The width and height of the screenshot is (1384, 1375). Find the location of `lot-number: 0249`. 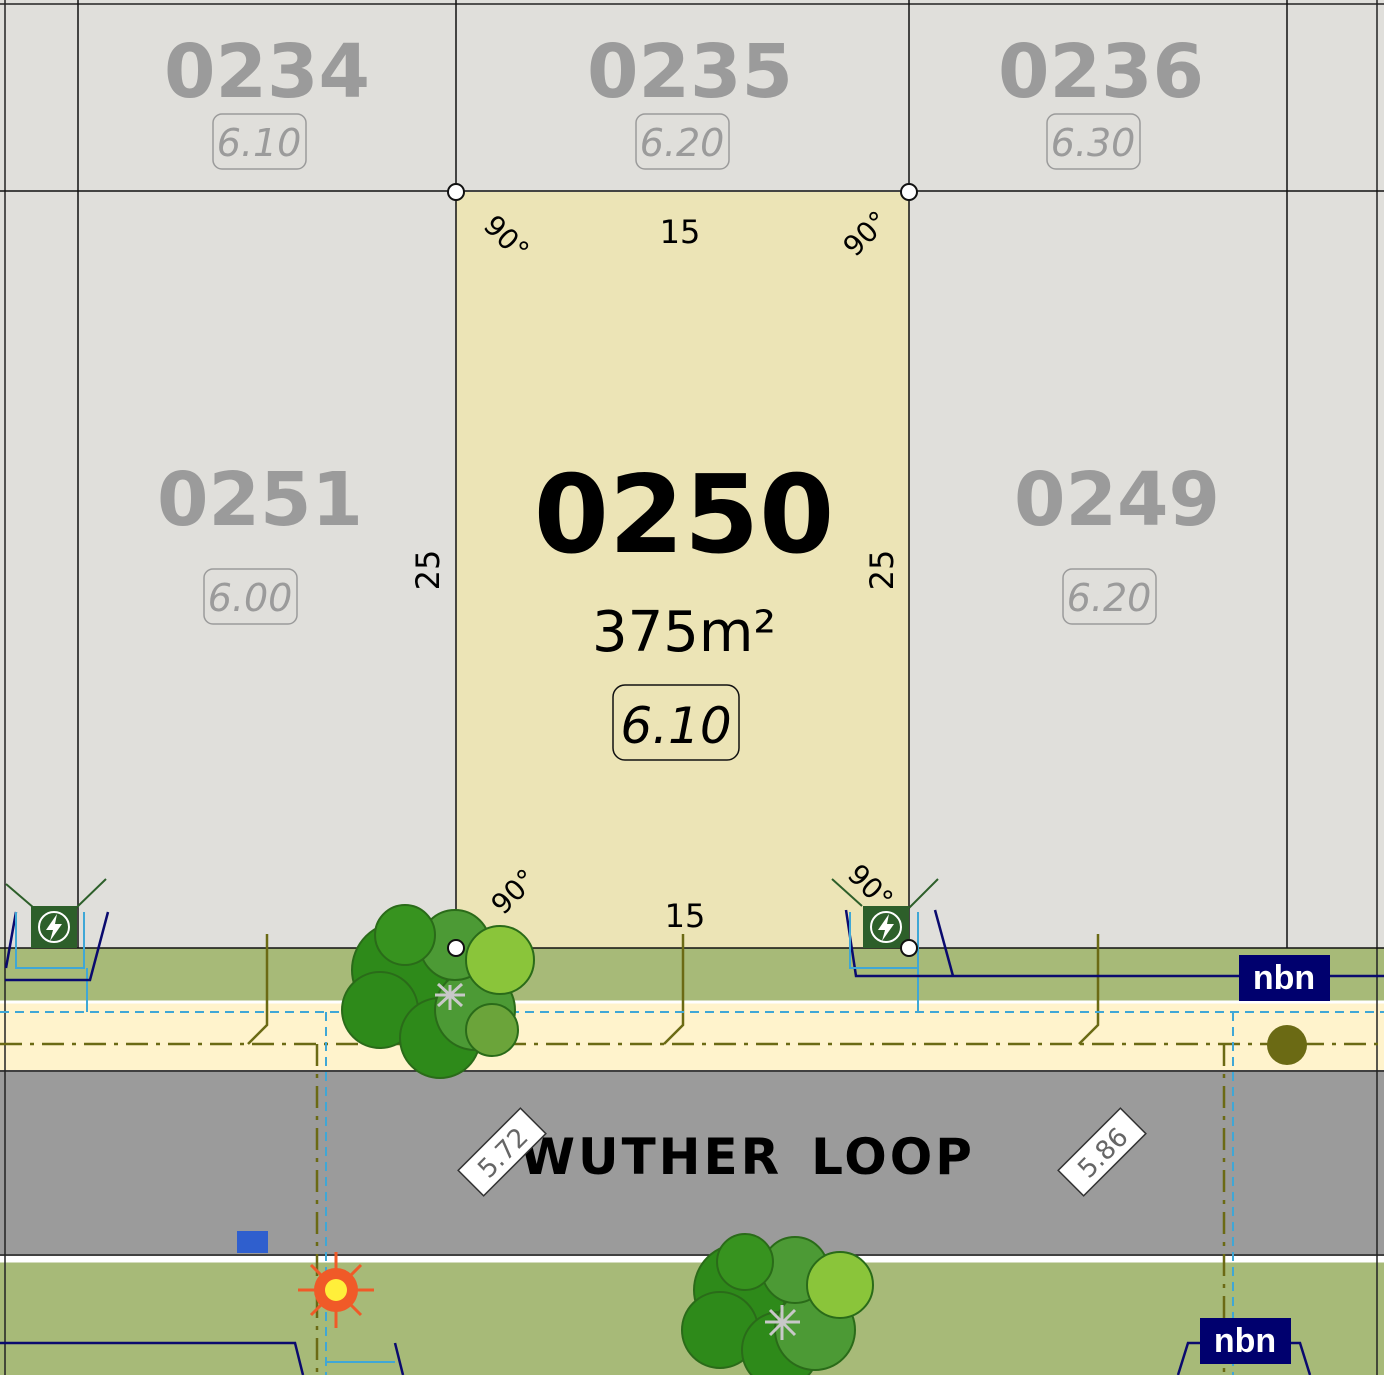

lot-number: 0249 is located at coordinates (1117, 500).